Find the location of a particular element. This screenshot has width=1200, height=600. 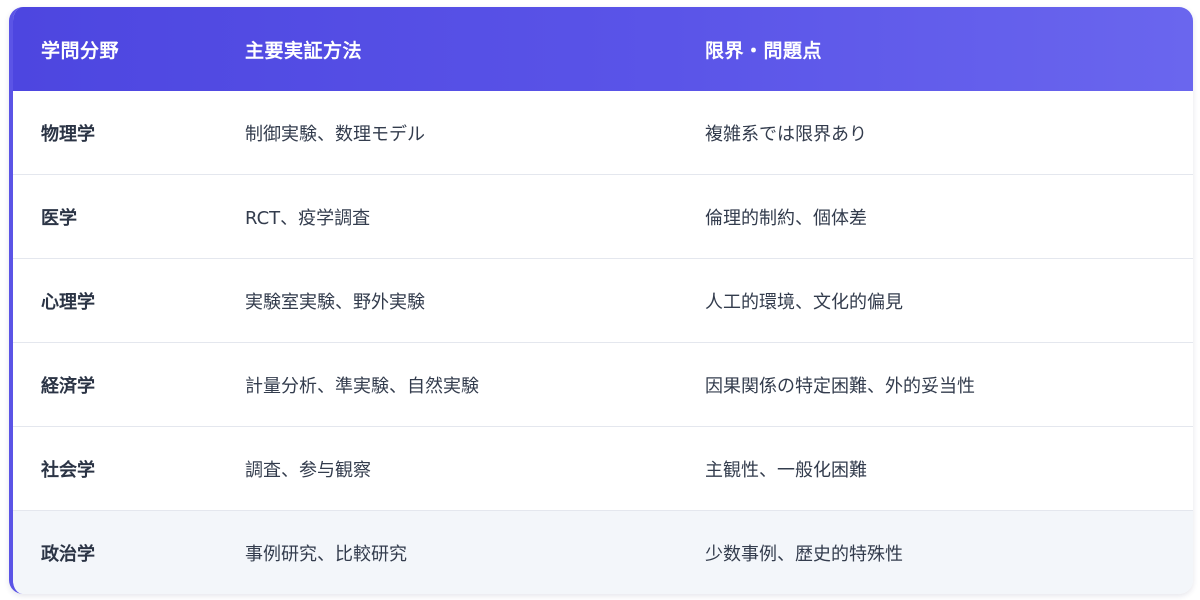

field-cell: 医学 is located at coordinates (59, 218).